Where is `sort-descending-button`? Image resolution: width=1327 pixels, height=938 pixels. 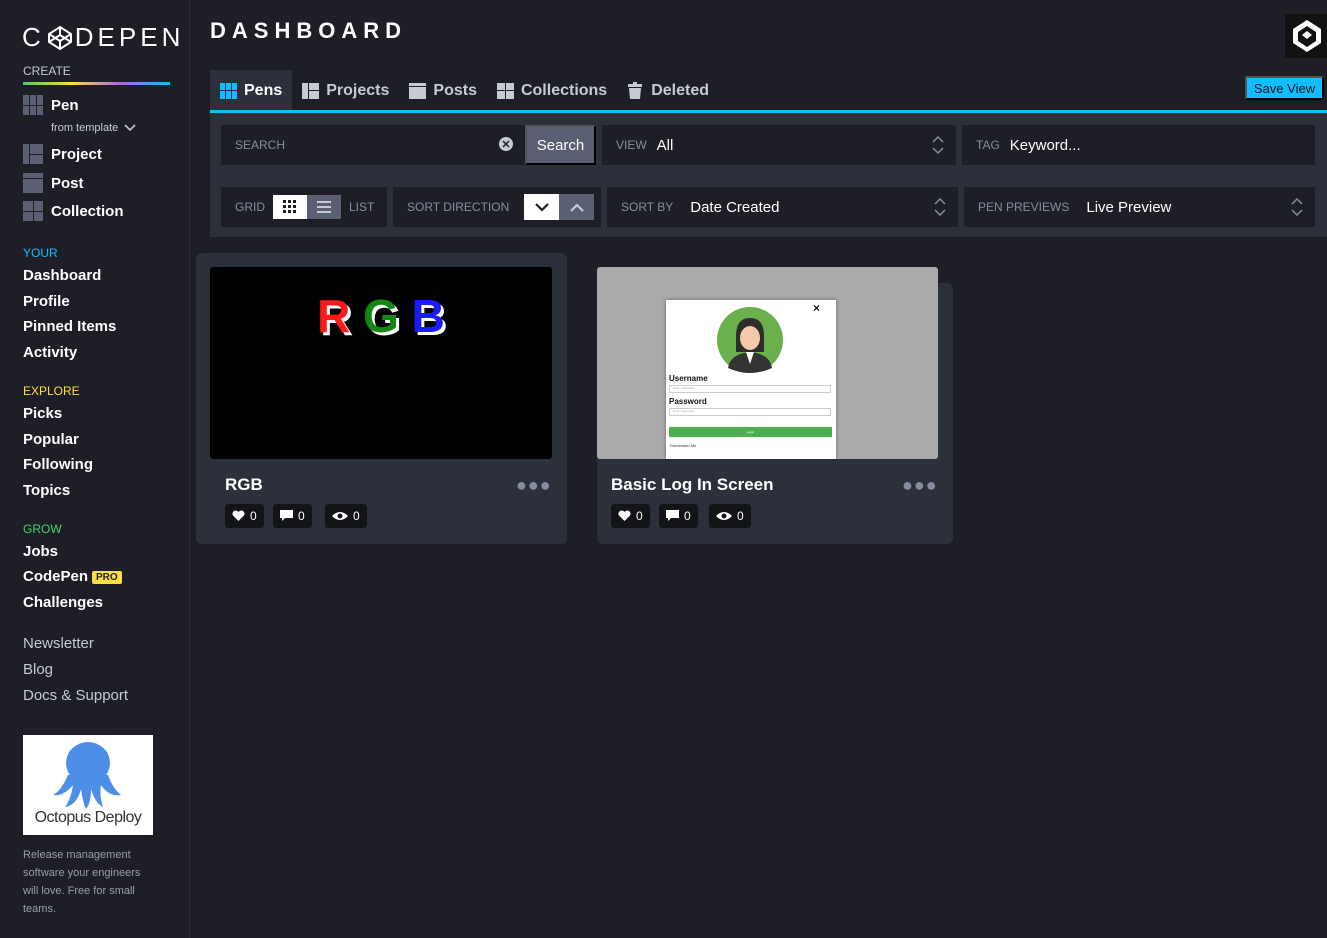
sort-descending-button is located at coordinates (542, 207).